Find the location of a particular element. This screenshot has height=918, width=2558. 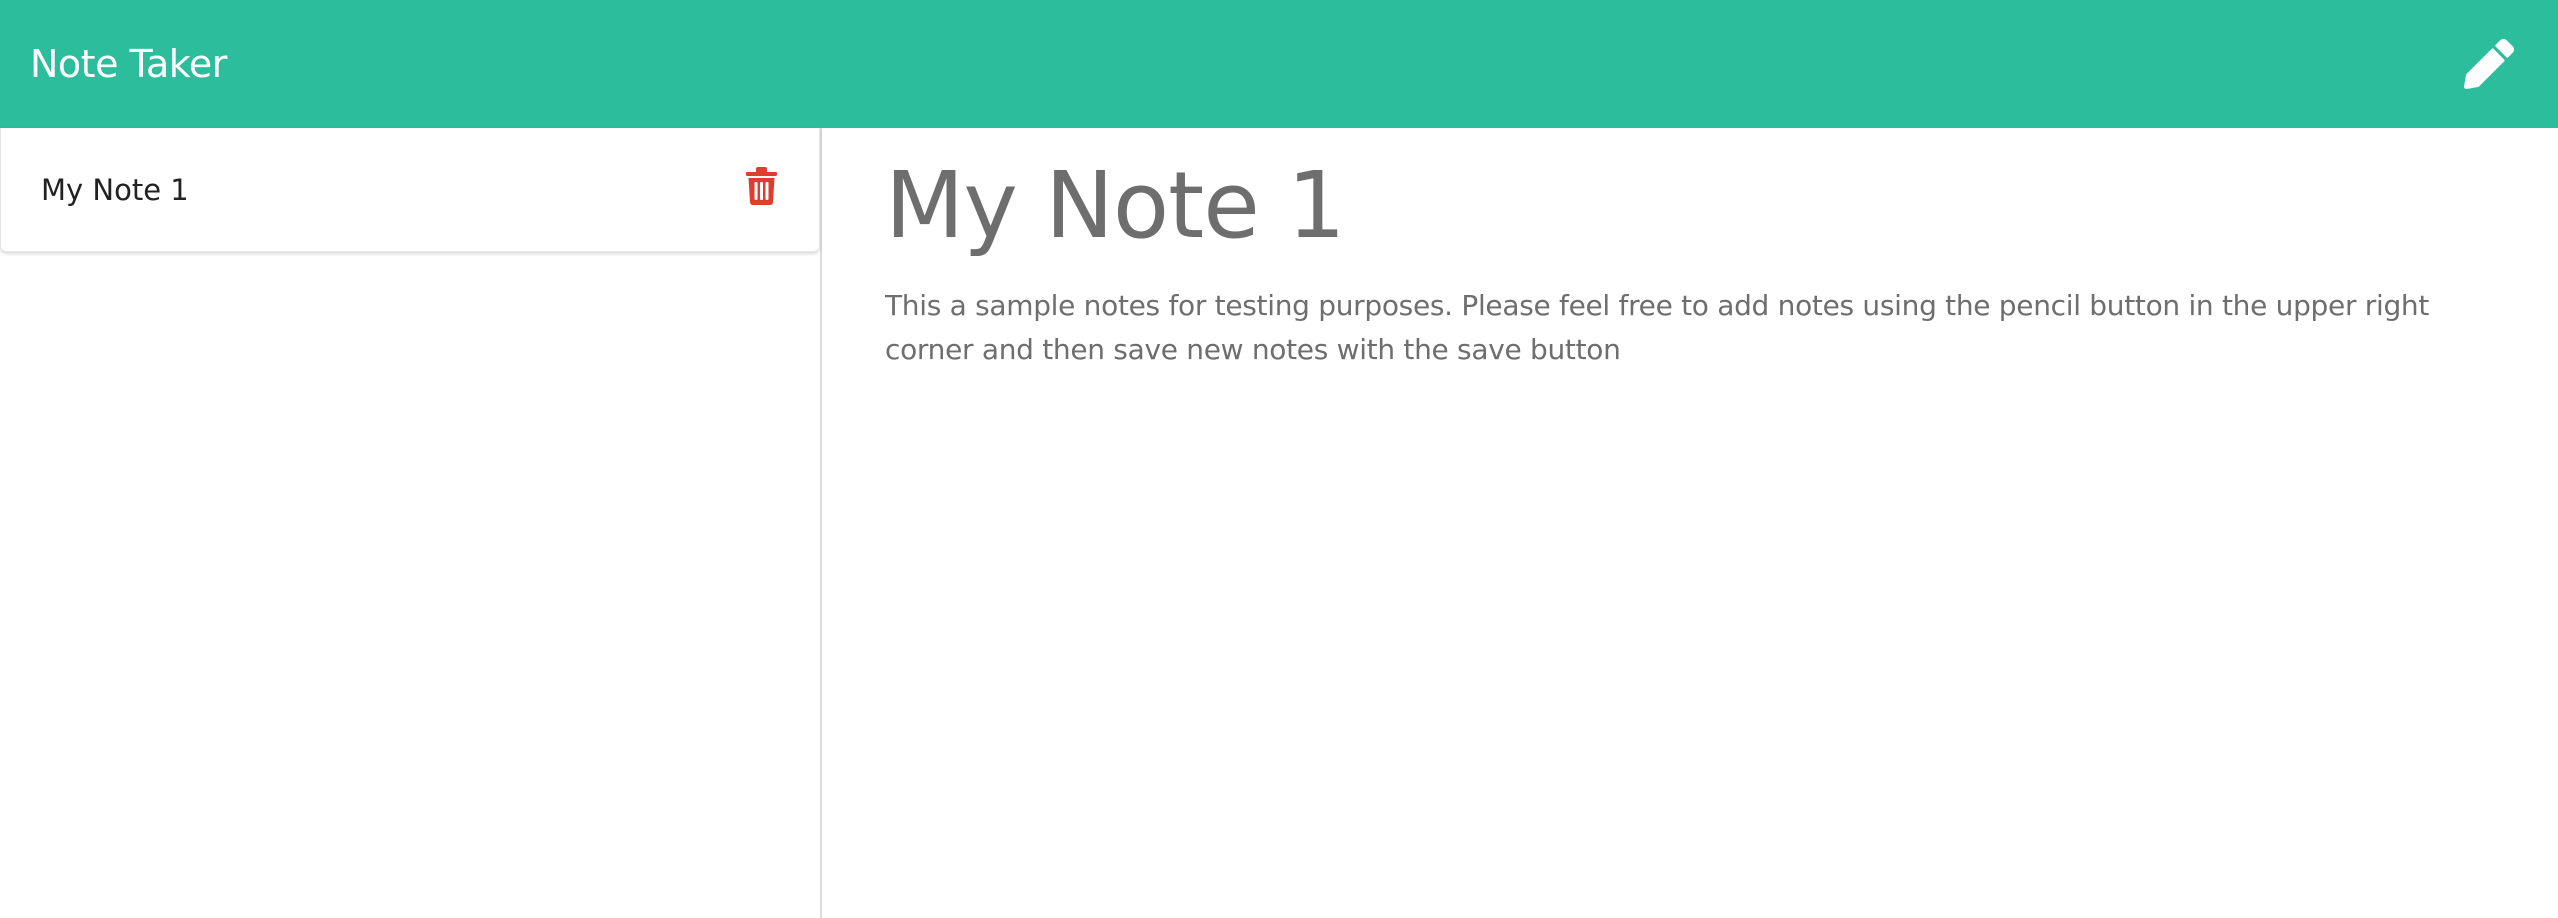

trash-icon is located at coordinates (761, 185).